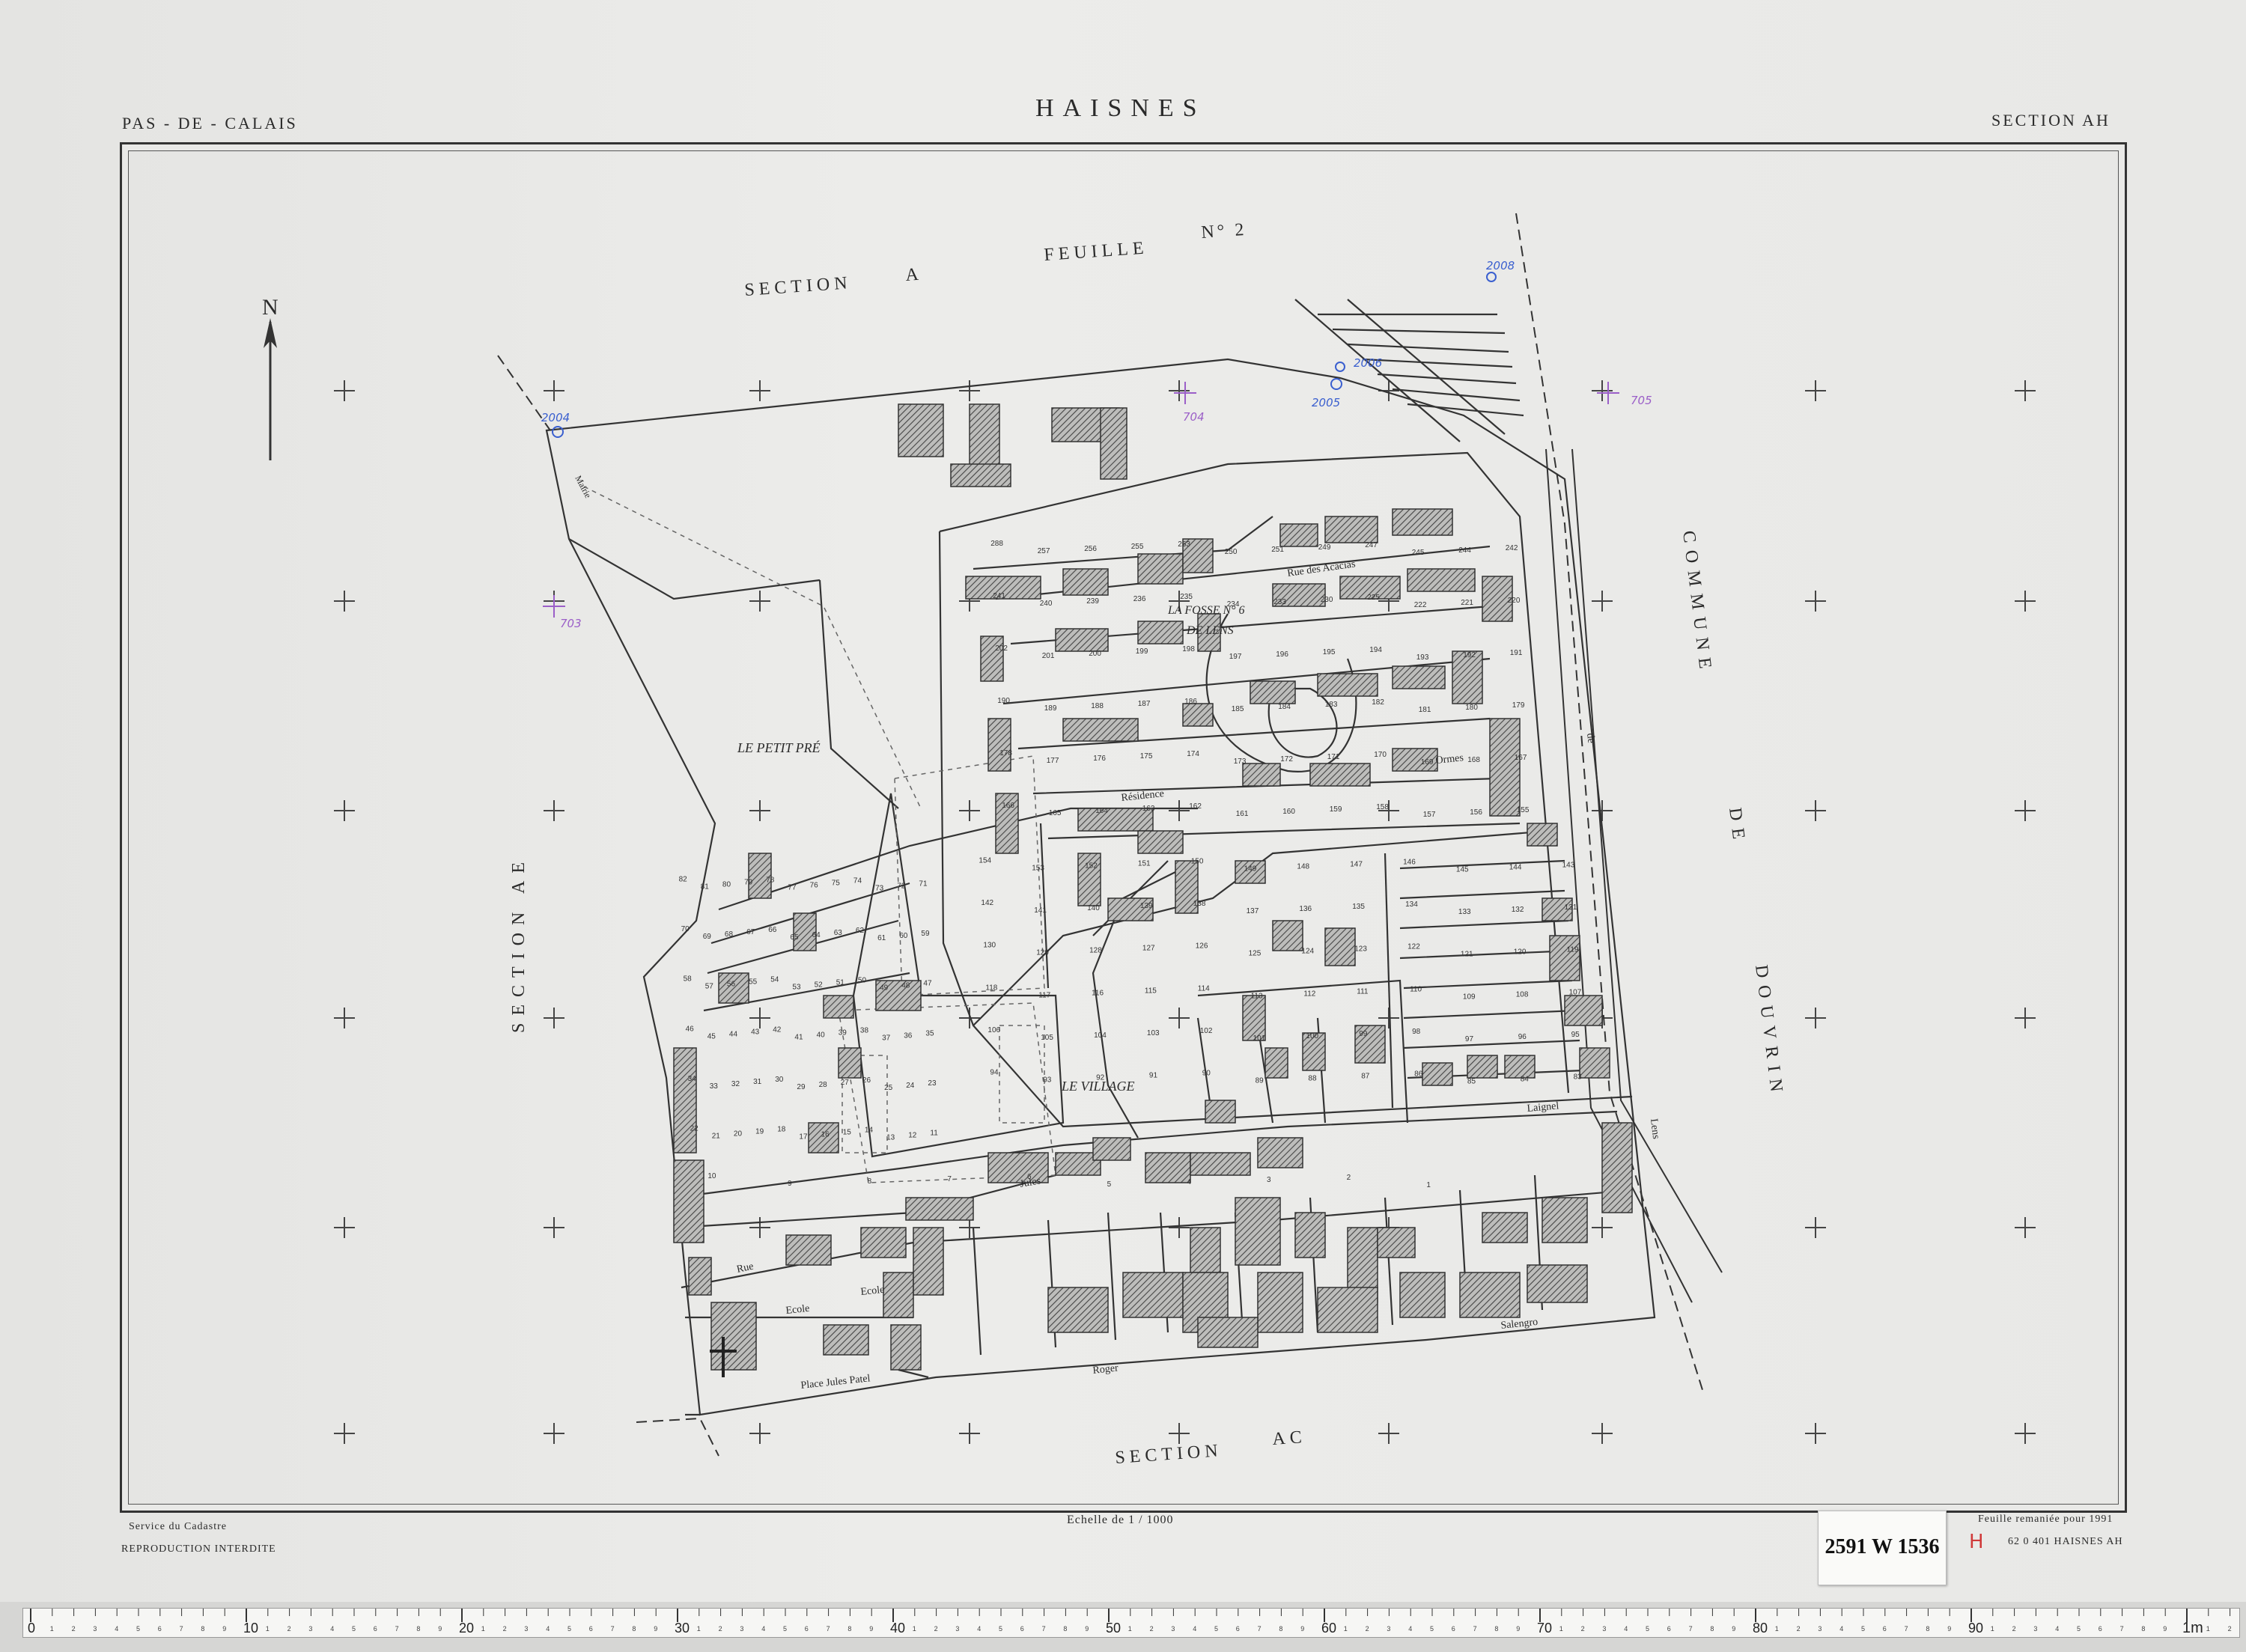 The width and height of the screenshot is (2246, 1652). What do you see at coordinates (1476, 812) in the screenshot?
I see `parcel-number: 156` at bounding box center [1476, 812].